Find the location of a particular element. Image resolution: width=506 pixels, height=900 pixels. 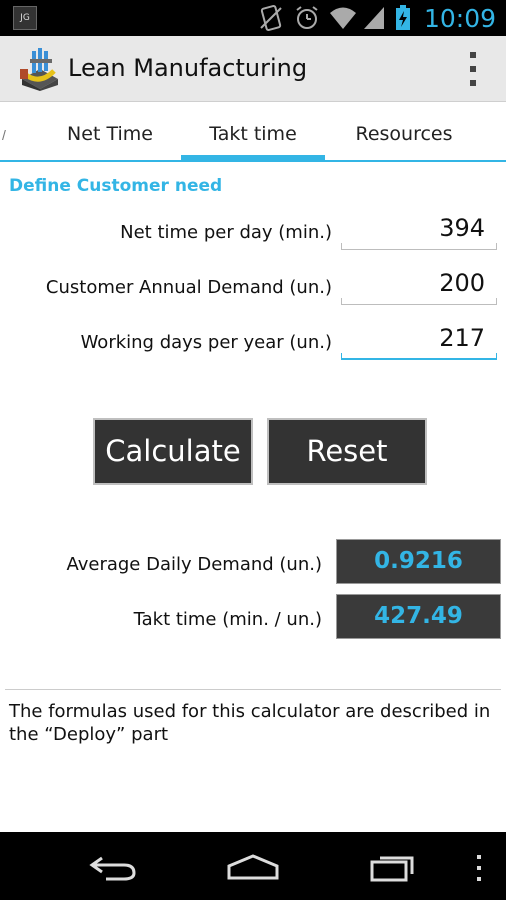

working-days-value: 217 is located at coordinates (462, 338).